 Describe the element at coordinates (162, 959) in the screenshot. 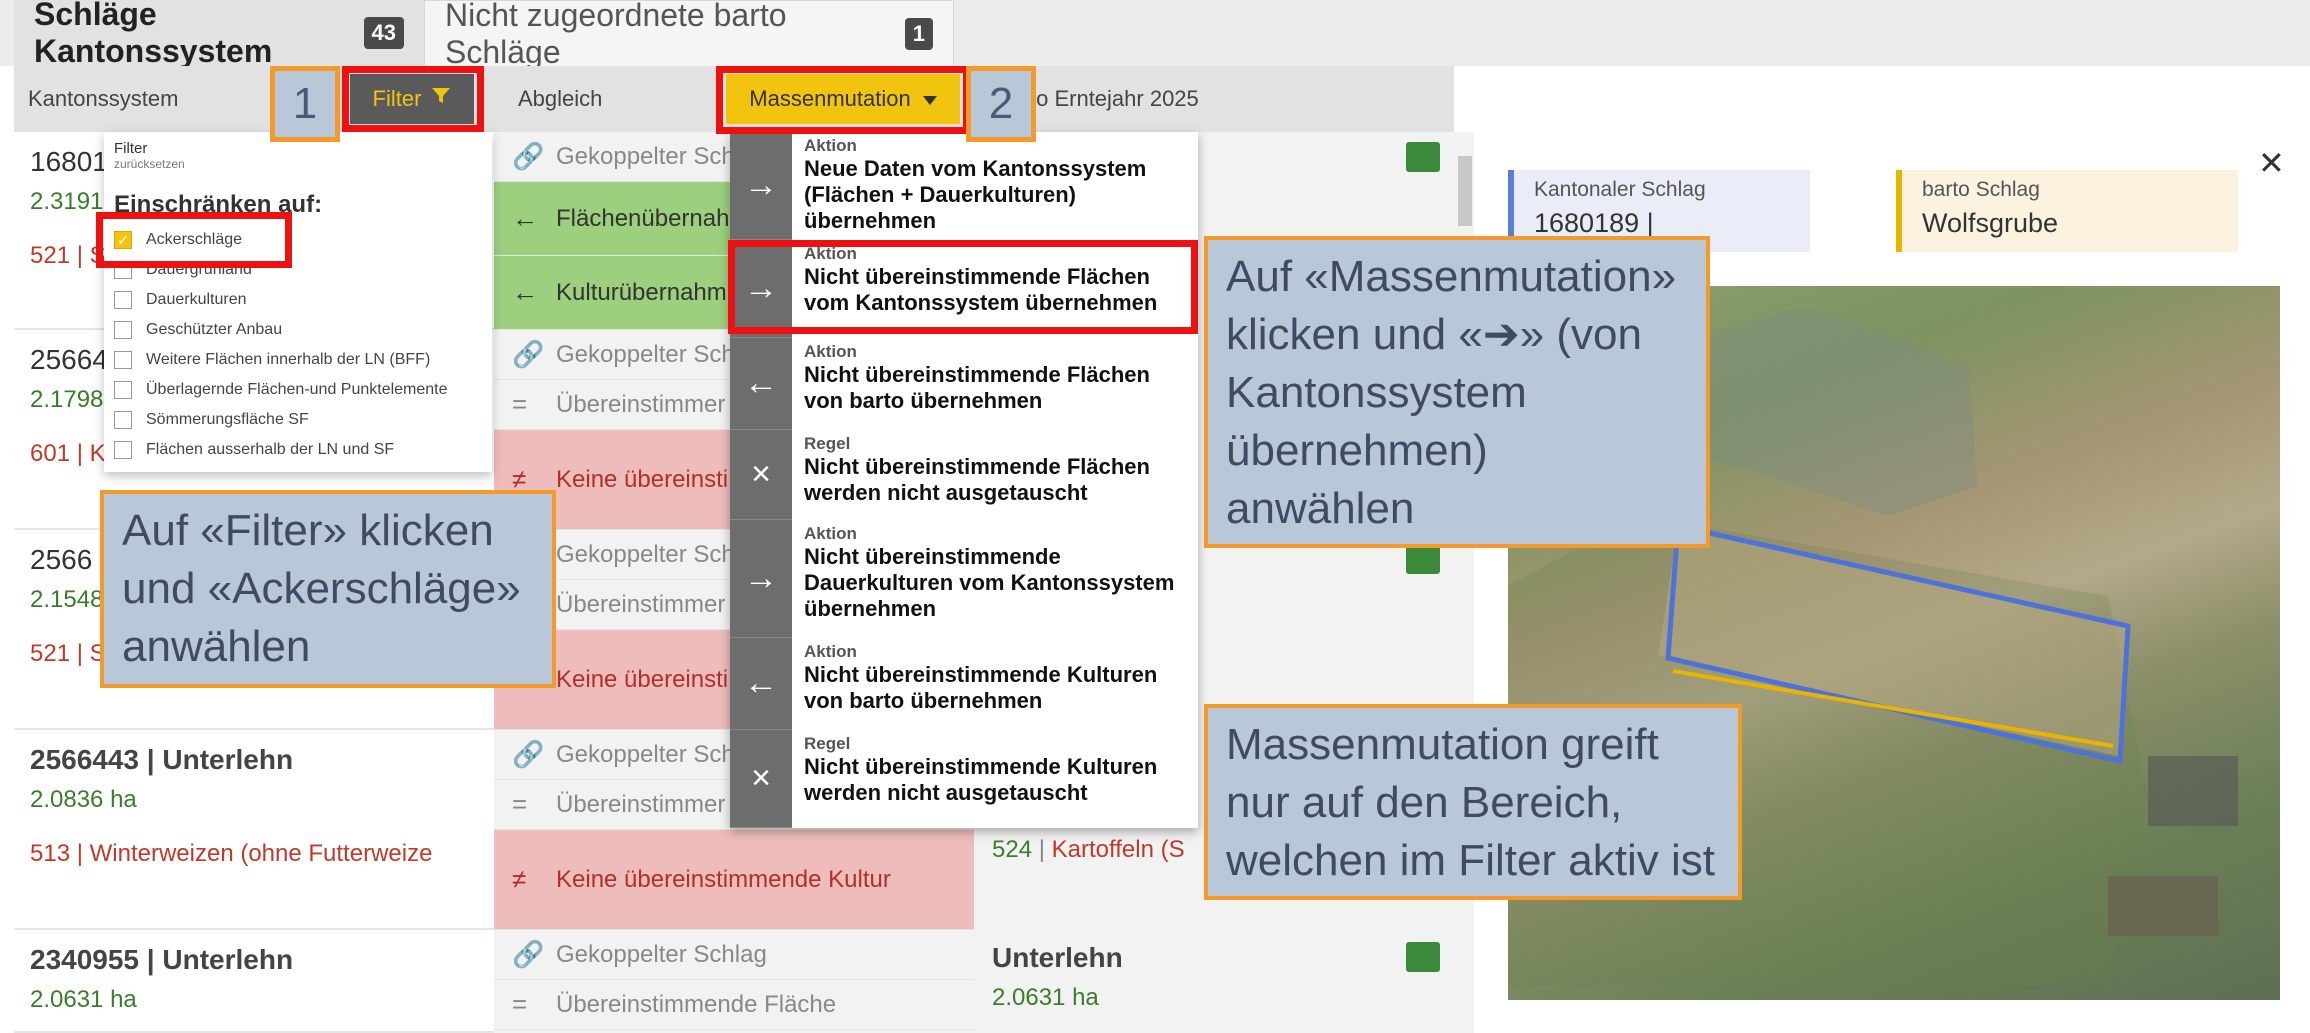

I see `schlag-id: 2340955 | Unterlehn` at that location.